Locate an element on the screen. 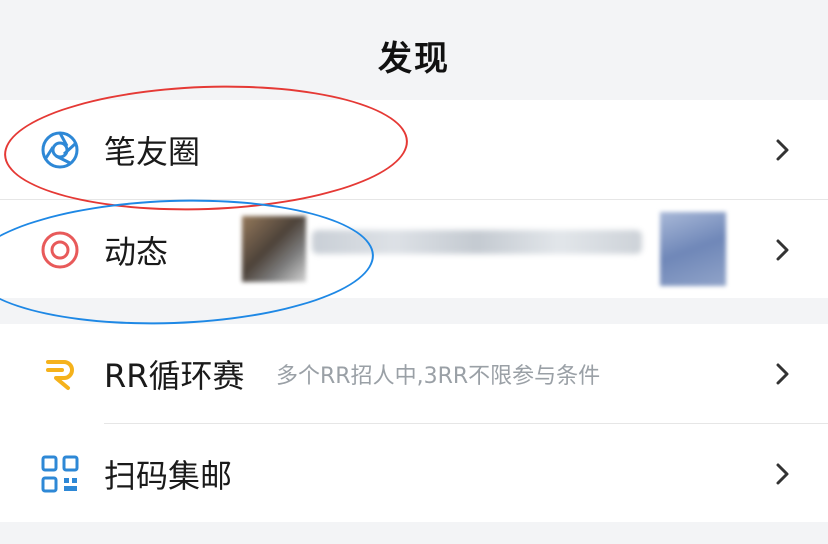  menu-item-label: 笔友圈 is located at coordinates (152, 151).